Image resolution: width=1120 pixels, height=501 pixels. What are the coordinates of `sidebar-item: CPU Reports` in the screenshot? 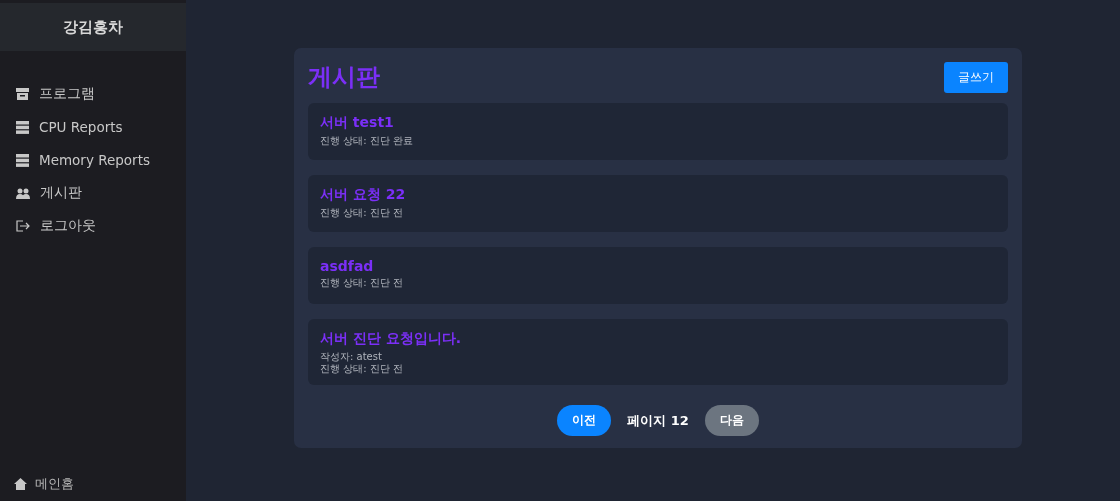 It's located at (93, 127).